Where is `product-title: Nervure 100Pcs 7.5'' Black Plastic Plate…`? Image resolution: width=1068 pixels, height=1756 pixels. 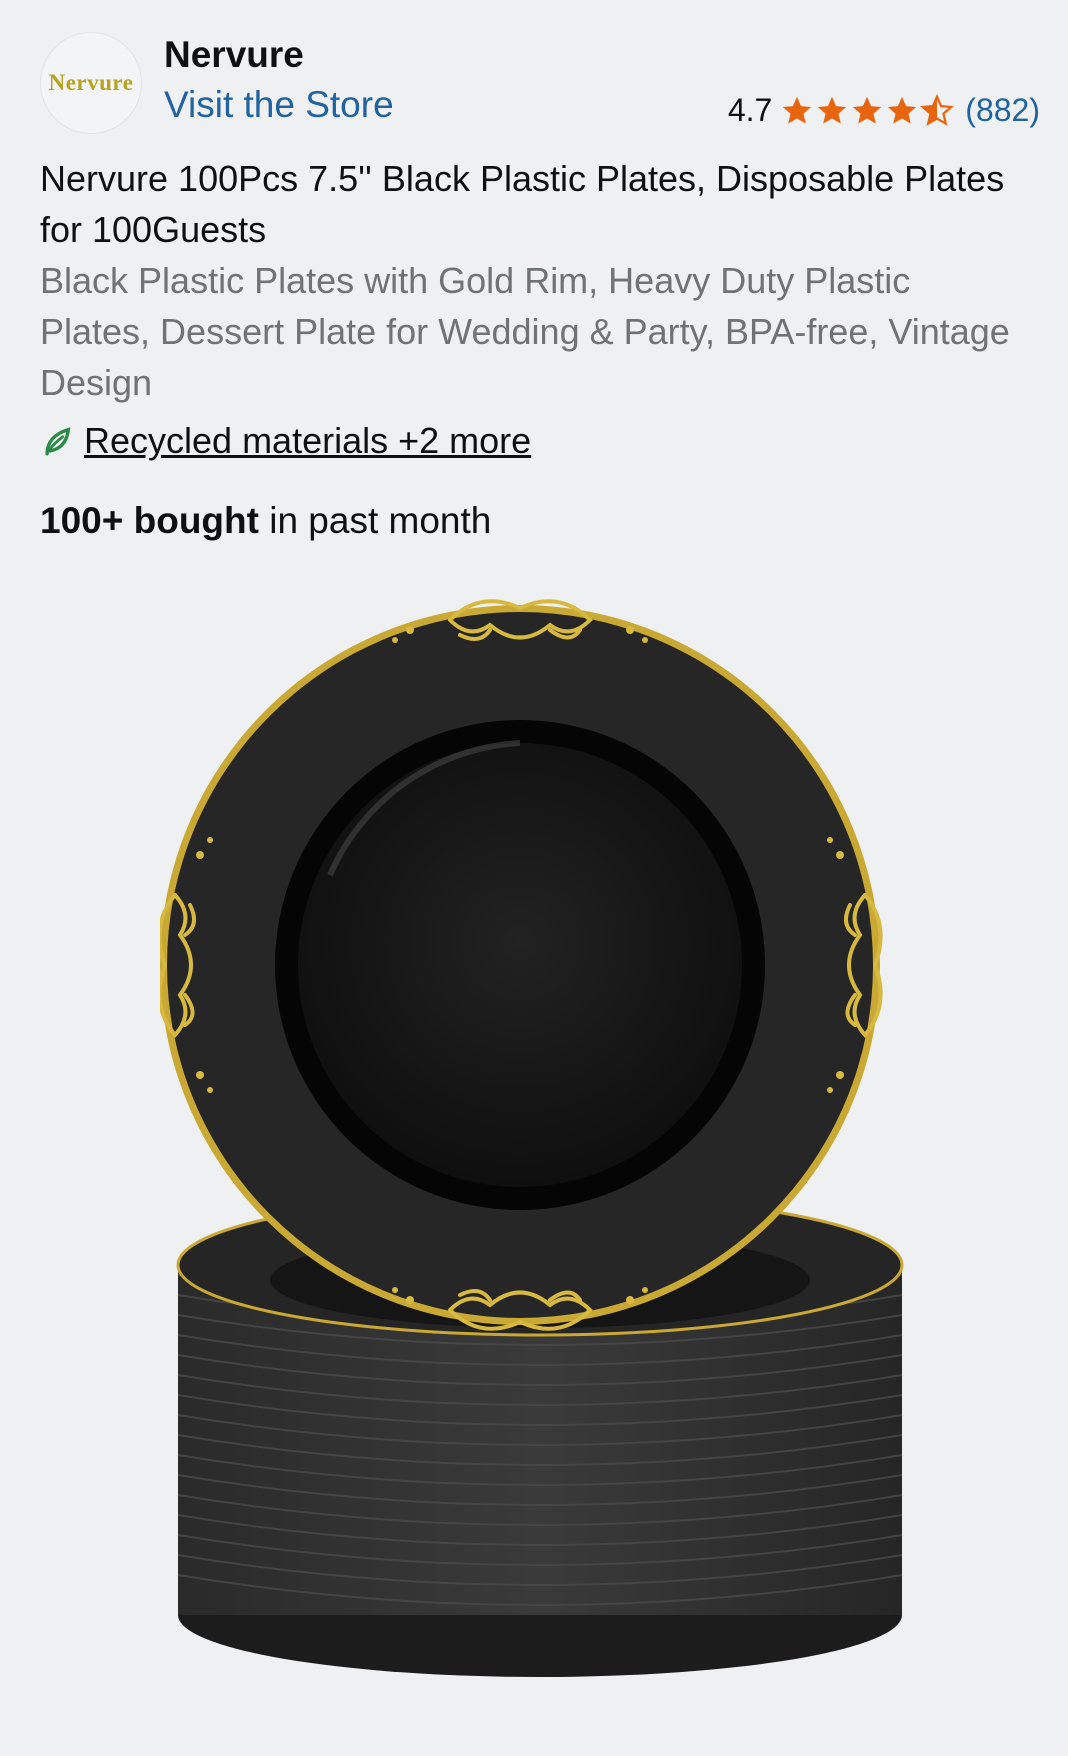 product-title: Nervure 100Pcs 7.5'' Black Plastic Plate… is located at coordinates (522, 204).